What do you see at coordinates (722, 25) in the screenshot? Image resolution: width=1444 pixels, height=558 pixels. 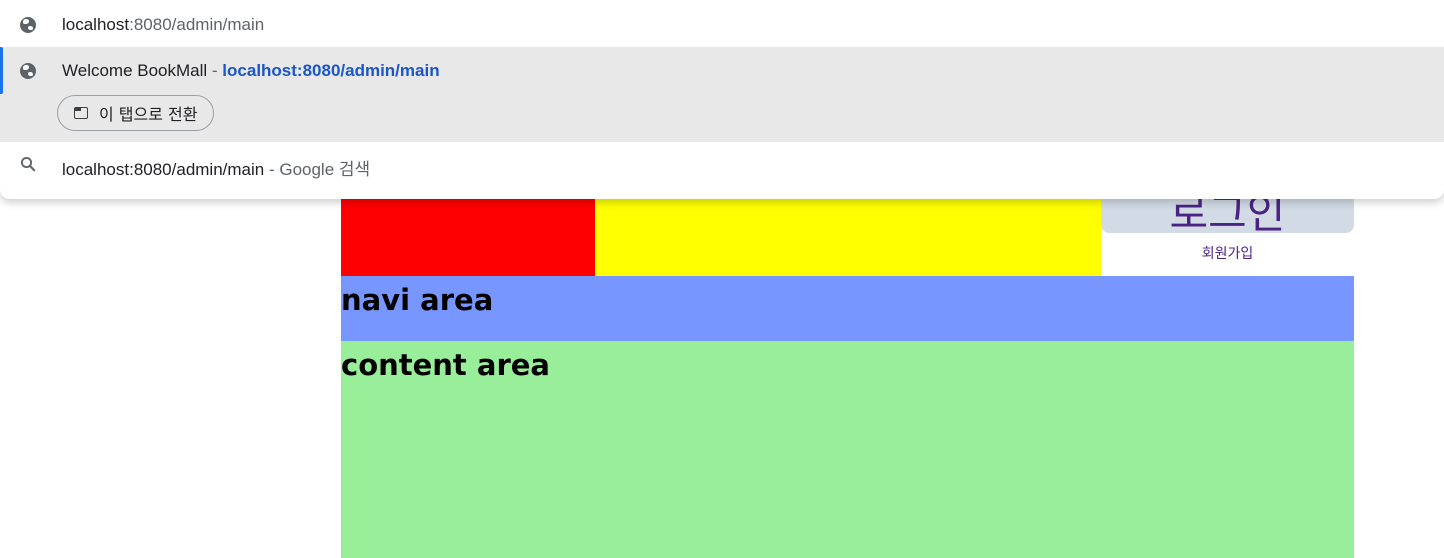 I see `omnibox-input-row: localhost:8080/admin/main` at bounding box center [722, 25].